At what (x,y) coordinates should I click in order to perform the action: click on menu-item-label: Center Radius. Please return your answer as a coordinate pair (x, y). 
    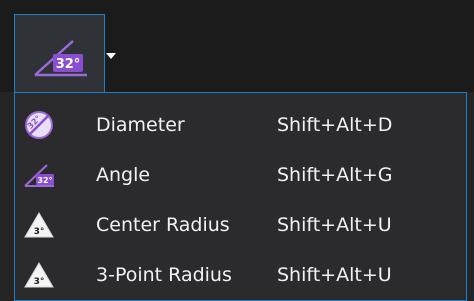
    Looking at the image, I should click on (163, 225).